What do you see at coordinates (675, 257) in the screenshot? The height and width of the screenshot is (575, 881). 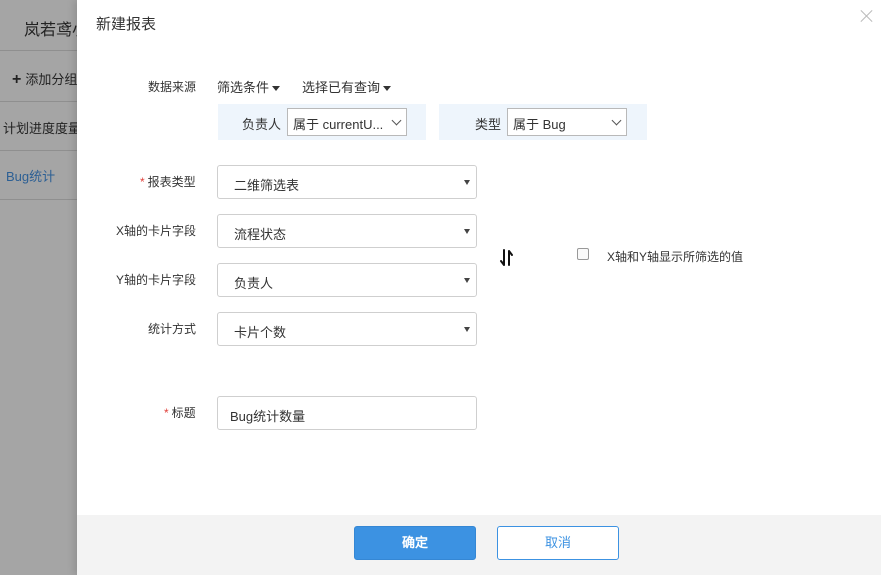 I see `show-filtered-values-label: X轴和Y轴显示所筛选的值` at bounding box center [675, 257].